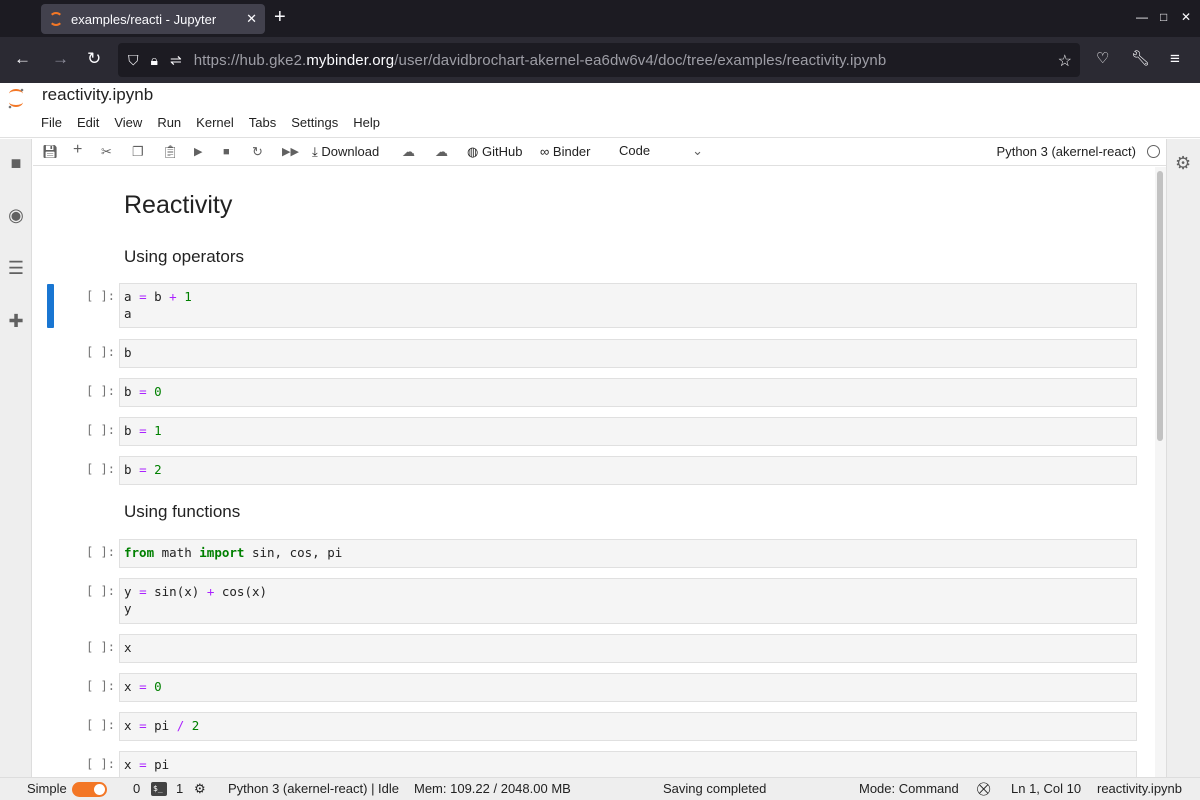  Describe the element at coordinates (1140, 788) in the screenshot. I see `current-file: reactivity.ipynb` at that location.